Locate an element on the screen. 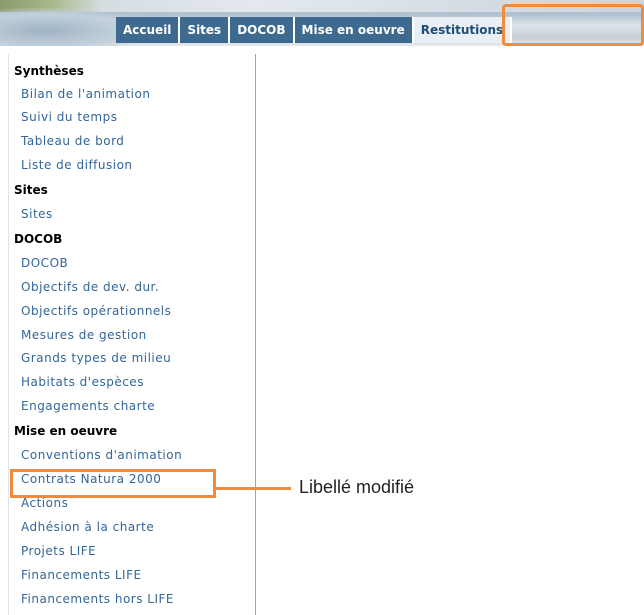 The width and height of the screenshot is (644, 615). menu-item-suivi-temps: Suivi du temps is located at coordinates (69, 117).